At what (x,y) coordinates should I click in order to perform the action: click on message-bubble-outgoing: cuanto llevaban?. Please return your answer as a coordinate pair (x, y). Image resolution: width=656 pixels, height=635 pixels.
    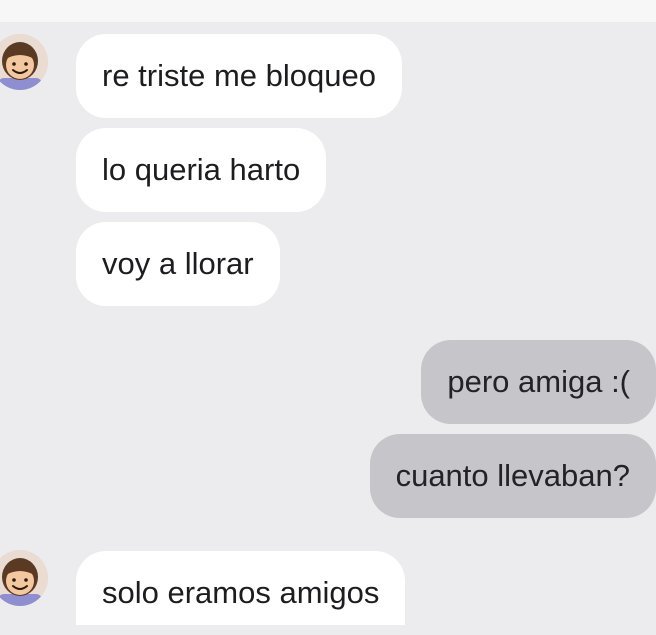
    Looking at the image, I should click on (512, 476).